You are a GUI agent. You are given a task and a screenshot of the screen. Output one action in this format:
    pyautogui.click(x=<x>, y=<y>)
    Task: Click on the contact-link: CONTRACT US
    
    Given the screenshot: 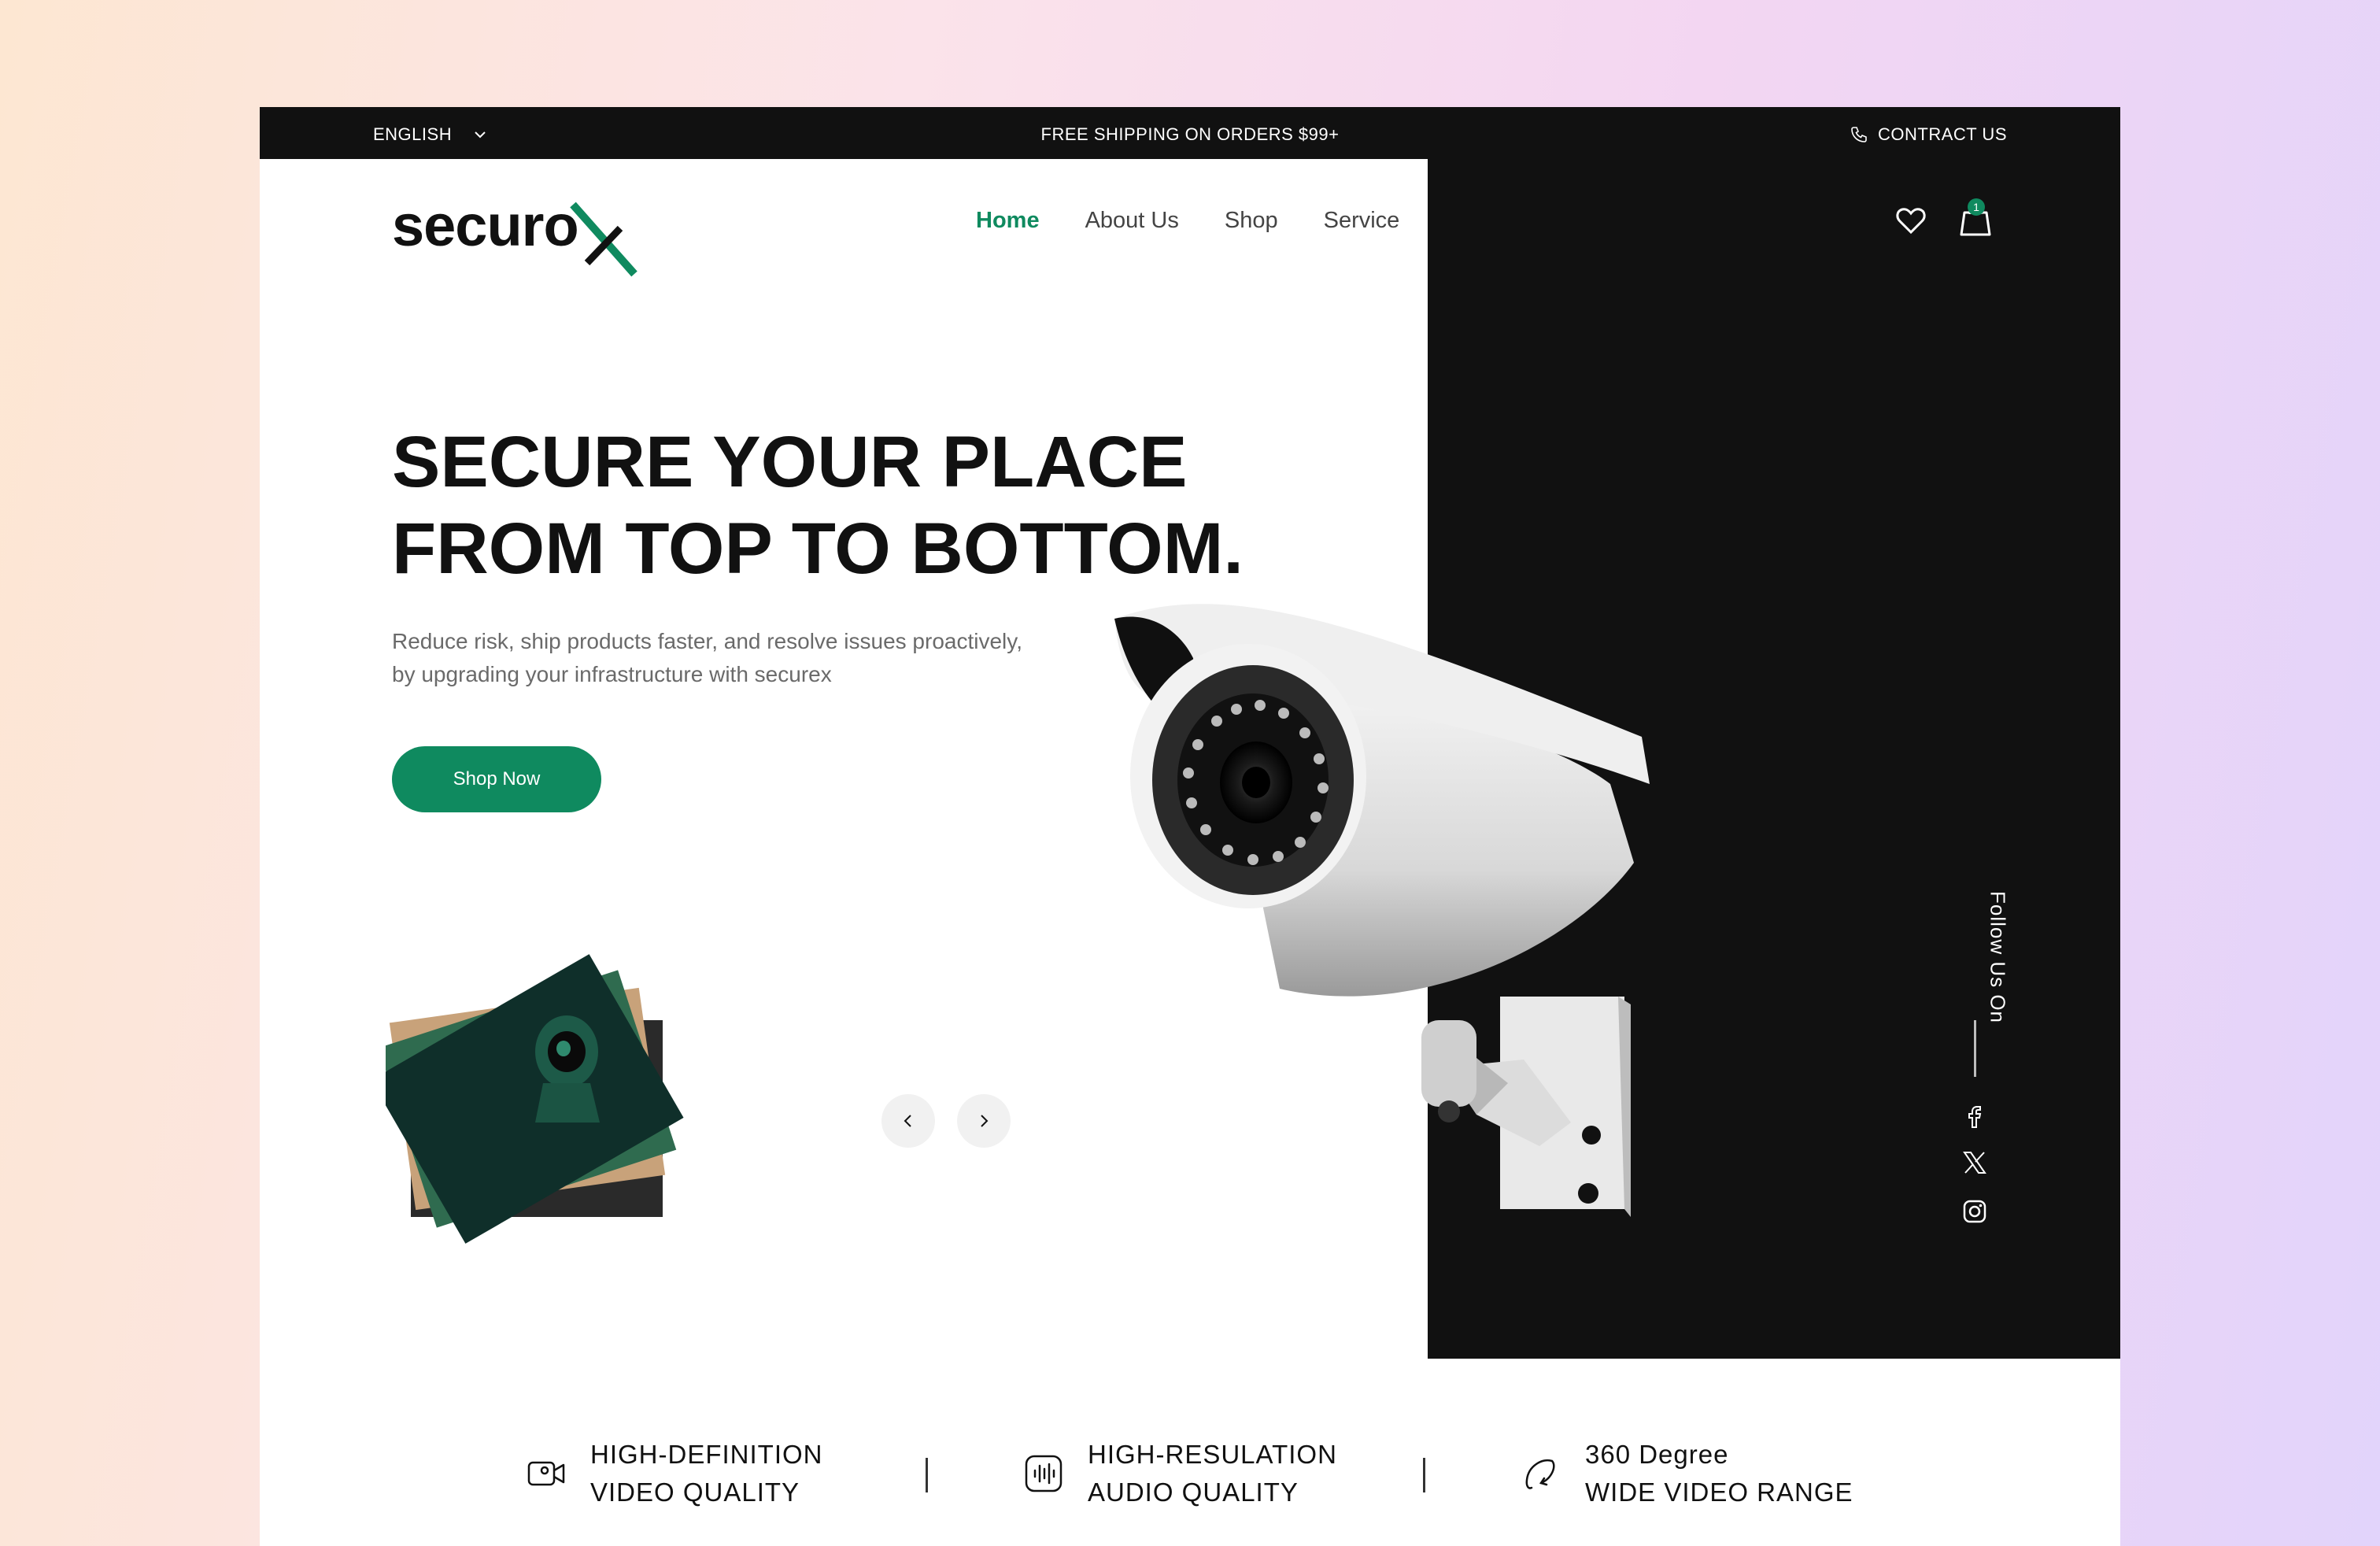 What is the action you would take?
    pyautogui.click(x=1928, y=135)
    